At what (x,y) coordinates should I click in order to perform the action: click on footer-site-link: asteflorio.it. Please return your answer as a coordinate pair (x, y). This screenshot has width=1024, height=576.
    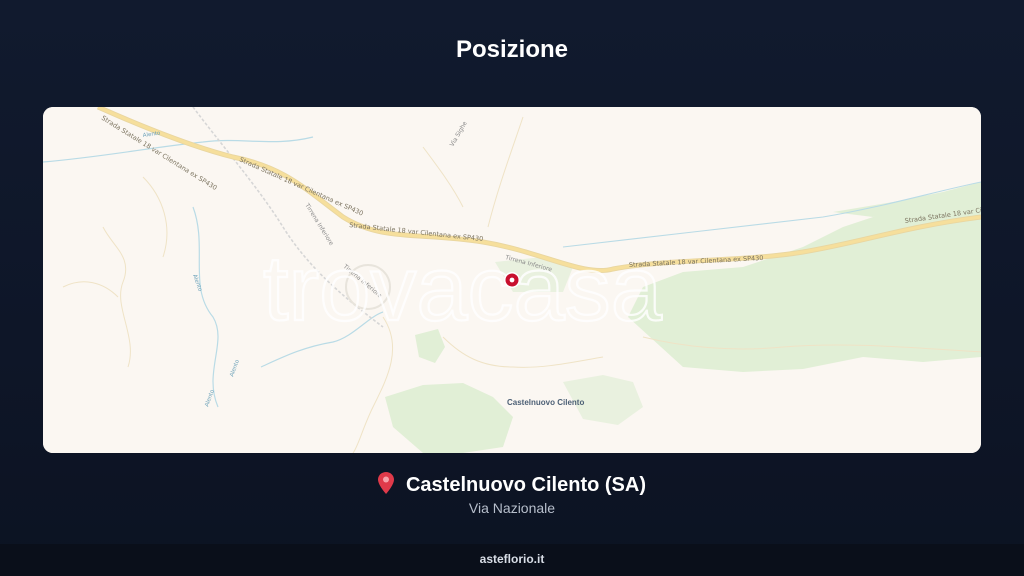
    Looking at the image, I should click on (512, 559).